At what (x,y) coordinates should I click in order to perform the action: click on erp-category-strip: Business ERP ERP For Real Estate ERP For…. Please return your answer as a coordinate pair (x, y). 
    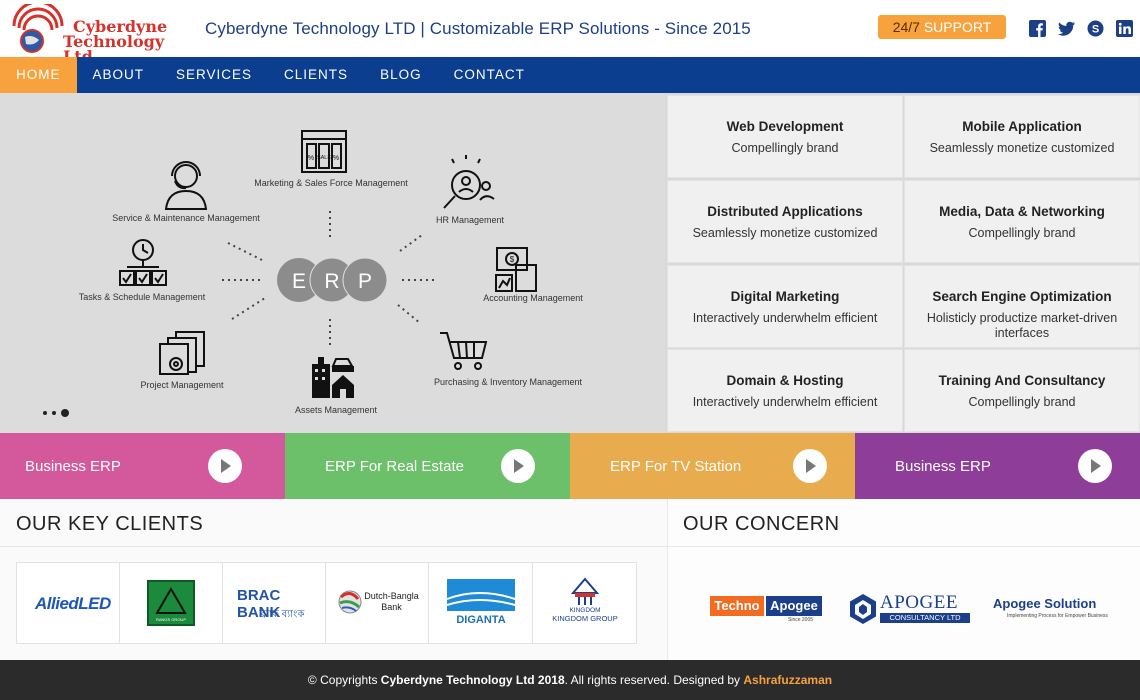
    Looking at the image, I should click on (570, 466).